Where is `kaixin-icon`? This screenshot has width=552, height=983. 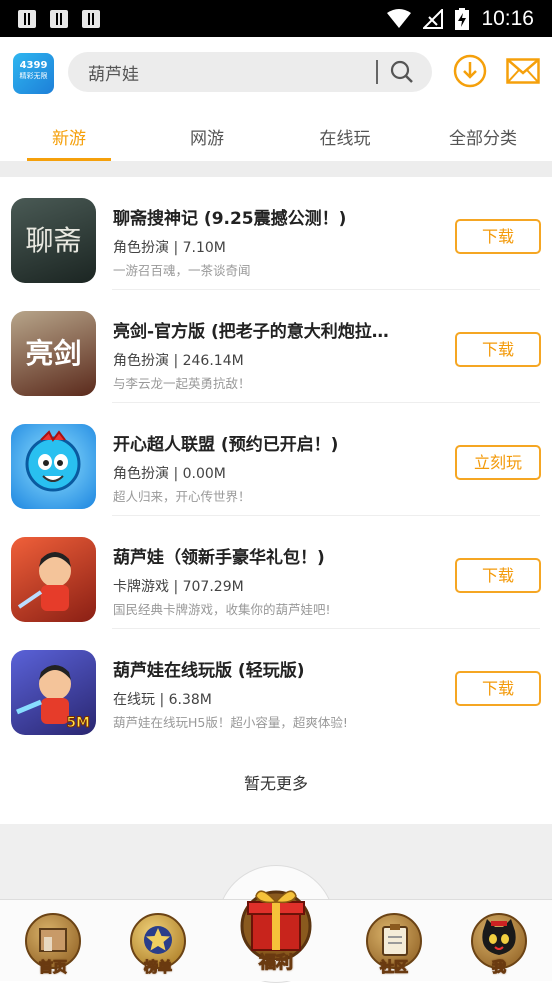 kaixin-icon is located at coordinates (53, 466).